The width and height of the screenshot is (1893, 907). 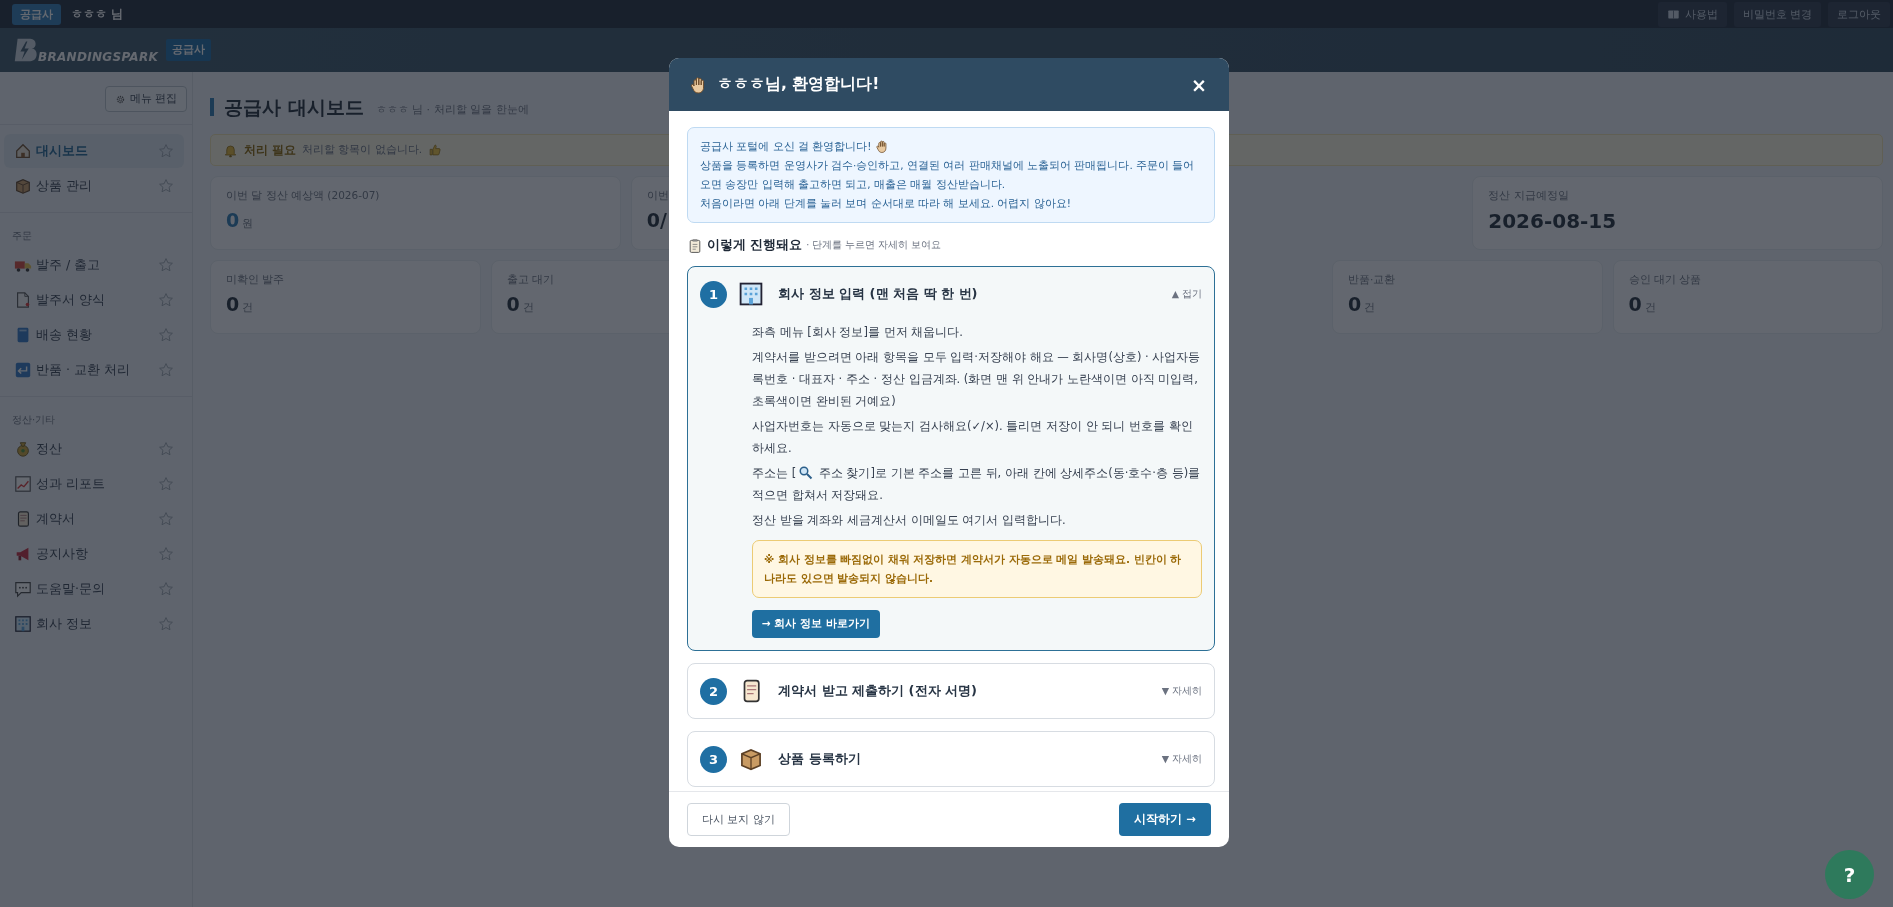 What do you see at coordinates (120, 99) in the screenshot?
I see `settings-icon` at bounding box center [120, 99].